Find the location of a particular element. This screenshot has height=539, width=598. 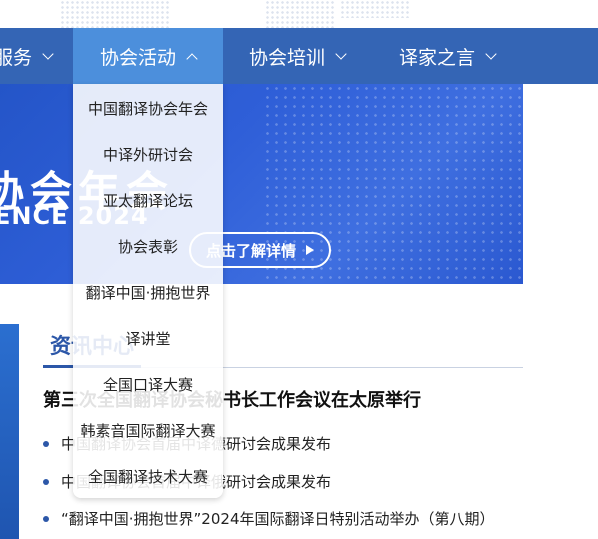

dropdown-item-interpreting-contest: 全国口译大赛 is located at coordinates (148, 384).